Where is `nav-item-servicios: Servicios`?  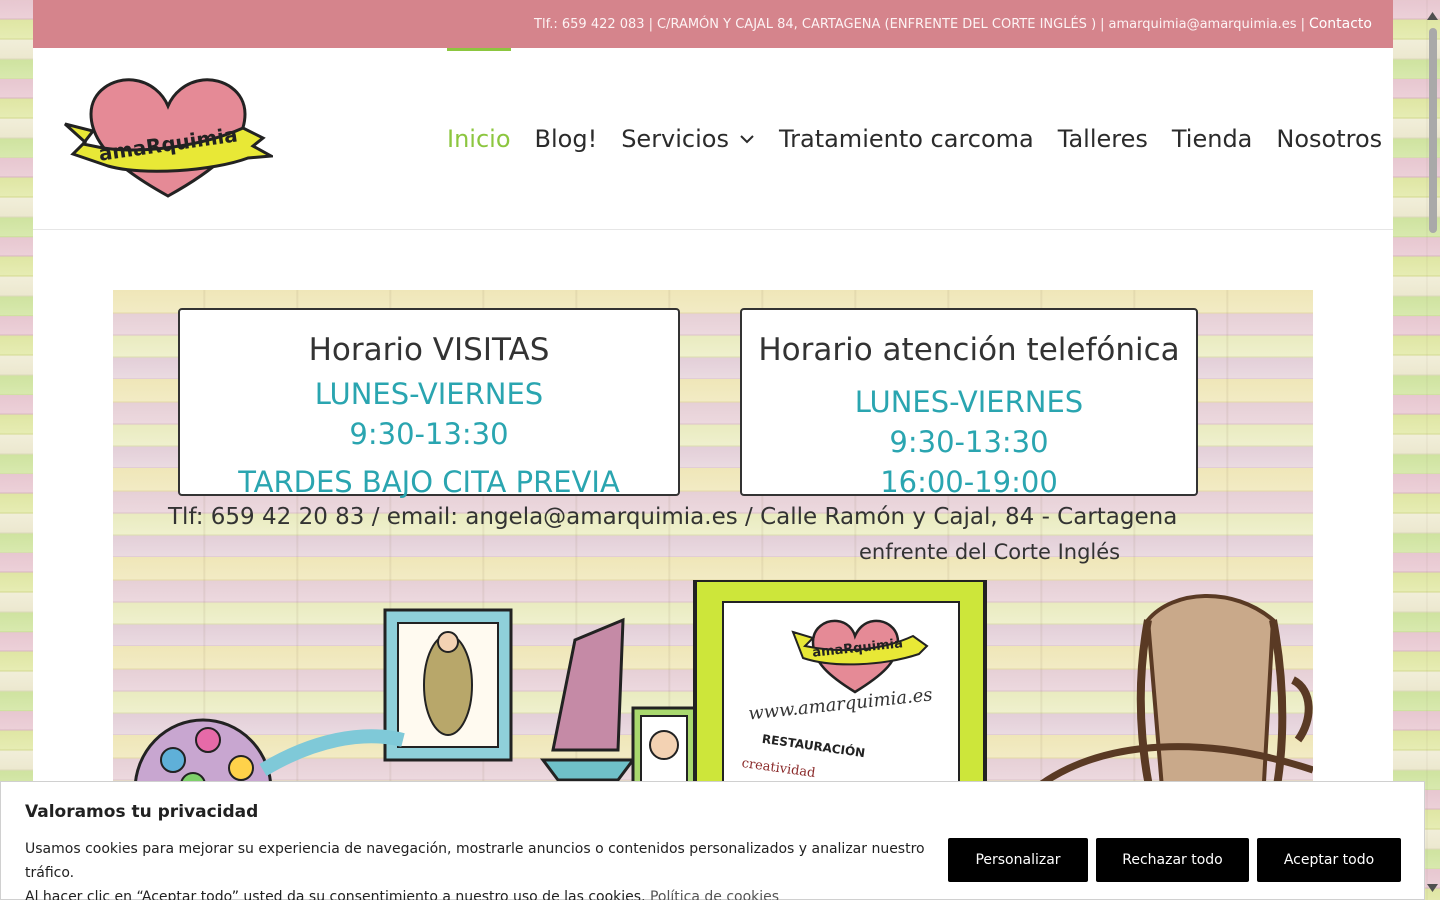 nav-item-servicios: Servicios is located at coordinates (688, 139).